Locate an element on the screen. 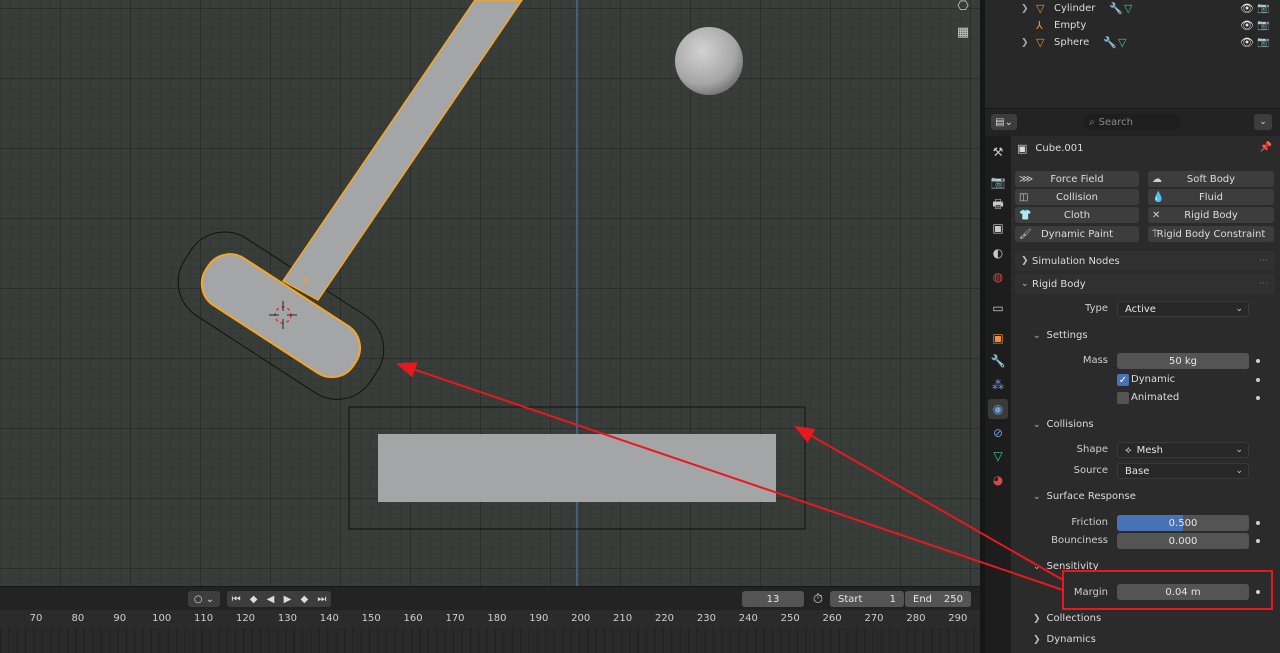 The width and height of the screenshot is (1280, 653). object-tab-icon: ▣ is located at coordinates (998, 338).